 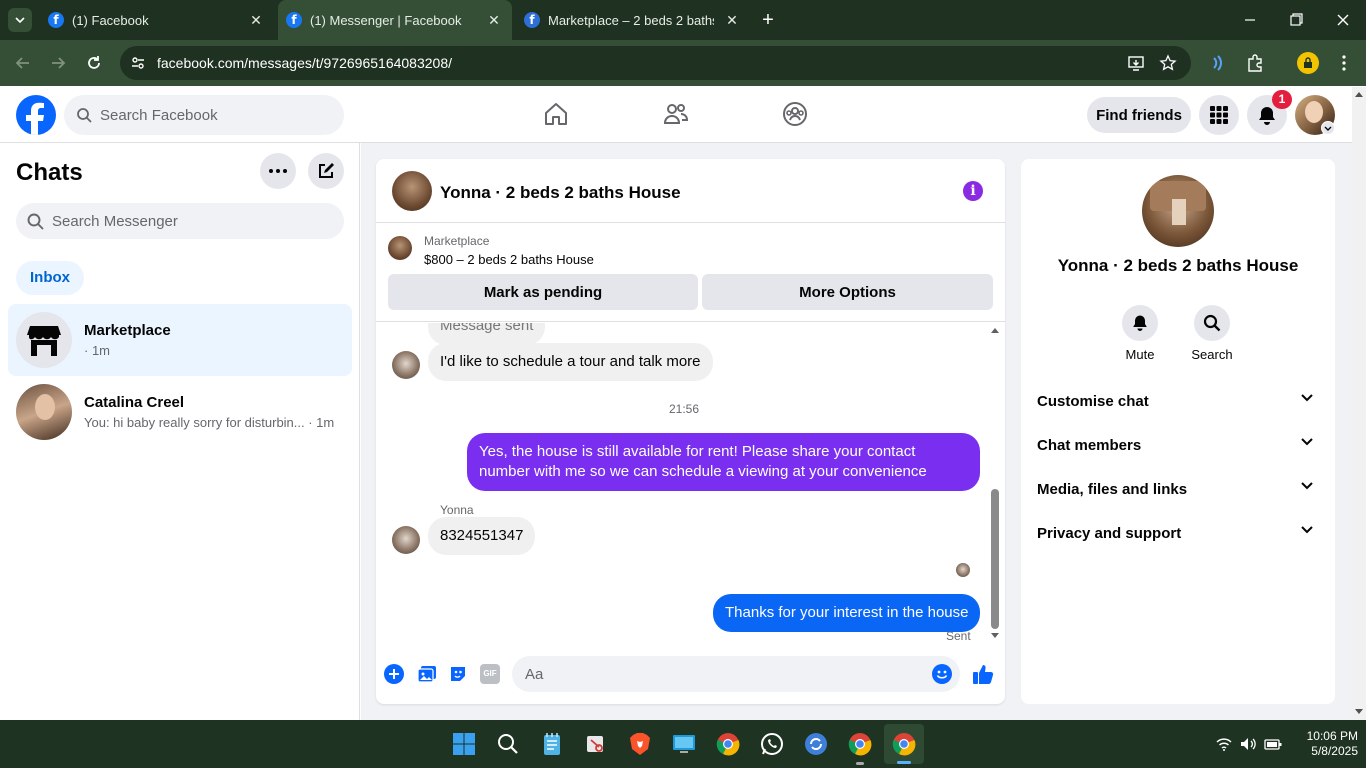 What do you see at coordinates (1212, 333) in the screenshot?
I see `search-action: Search` at bounding box center [1212, 333].